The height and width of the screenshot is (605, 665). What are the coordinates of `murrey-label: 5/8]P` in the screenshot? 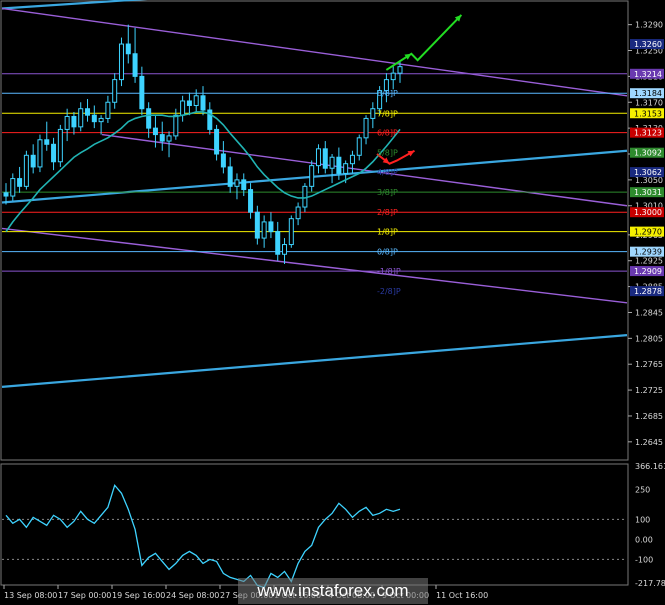 It's located at (387, 153).